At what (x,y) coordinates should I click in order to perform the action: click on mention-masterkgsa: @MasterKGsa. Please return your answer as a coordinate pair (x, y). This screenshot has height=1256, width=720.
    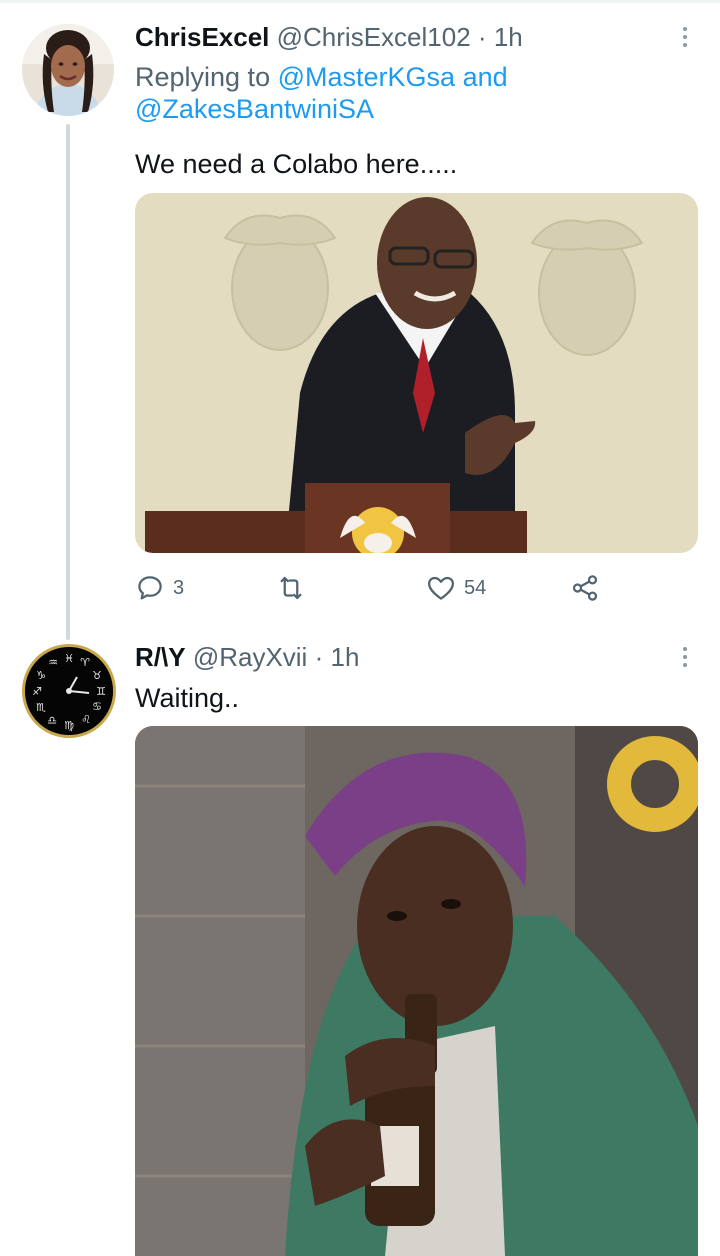
    Looking at the image, I should click on (366, 77).